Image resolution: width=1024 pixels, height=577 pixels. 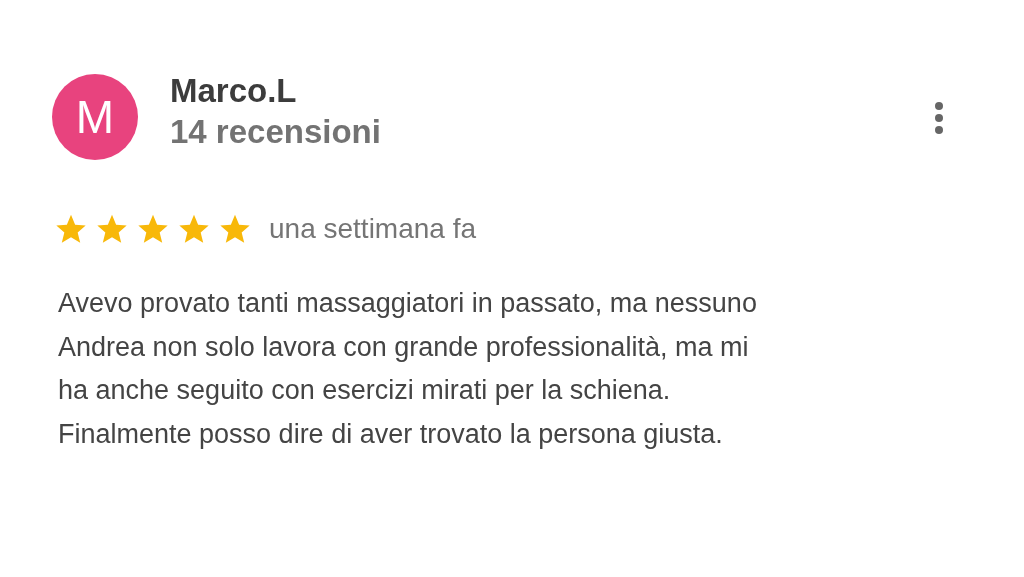 I want to click on avatar: M, so click(x=95, y=117).